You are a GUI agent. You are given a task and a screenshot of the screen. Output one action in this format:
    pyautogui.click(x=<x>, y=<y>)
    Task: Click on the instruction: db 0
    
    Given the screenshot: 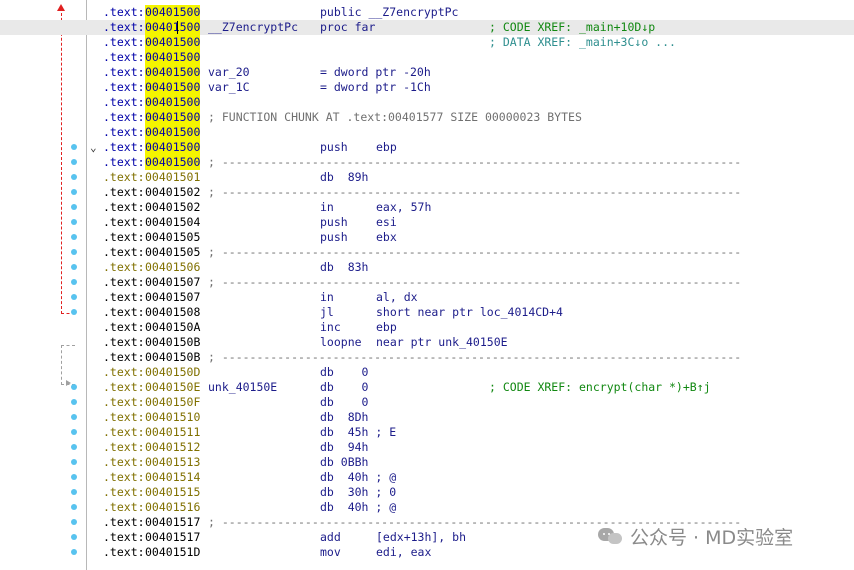 What is the action you would take?
    pyautogui.click(x=344, y=387)
    